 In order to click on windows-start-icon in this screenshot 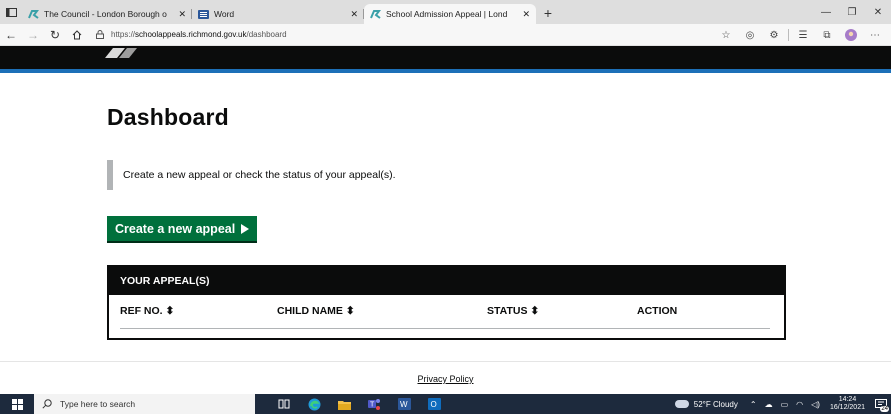, I will do `click(17, 404)`.